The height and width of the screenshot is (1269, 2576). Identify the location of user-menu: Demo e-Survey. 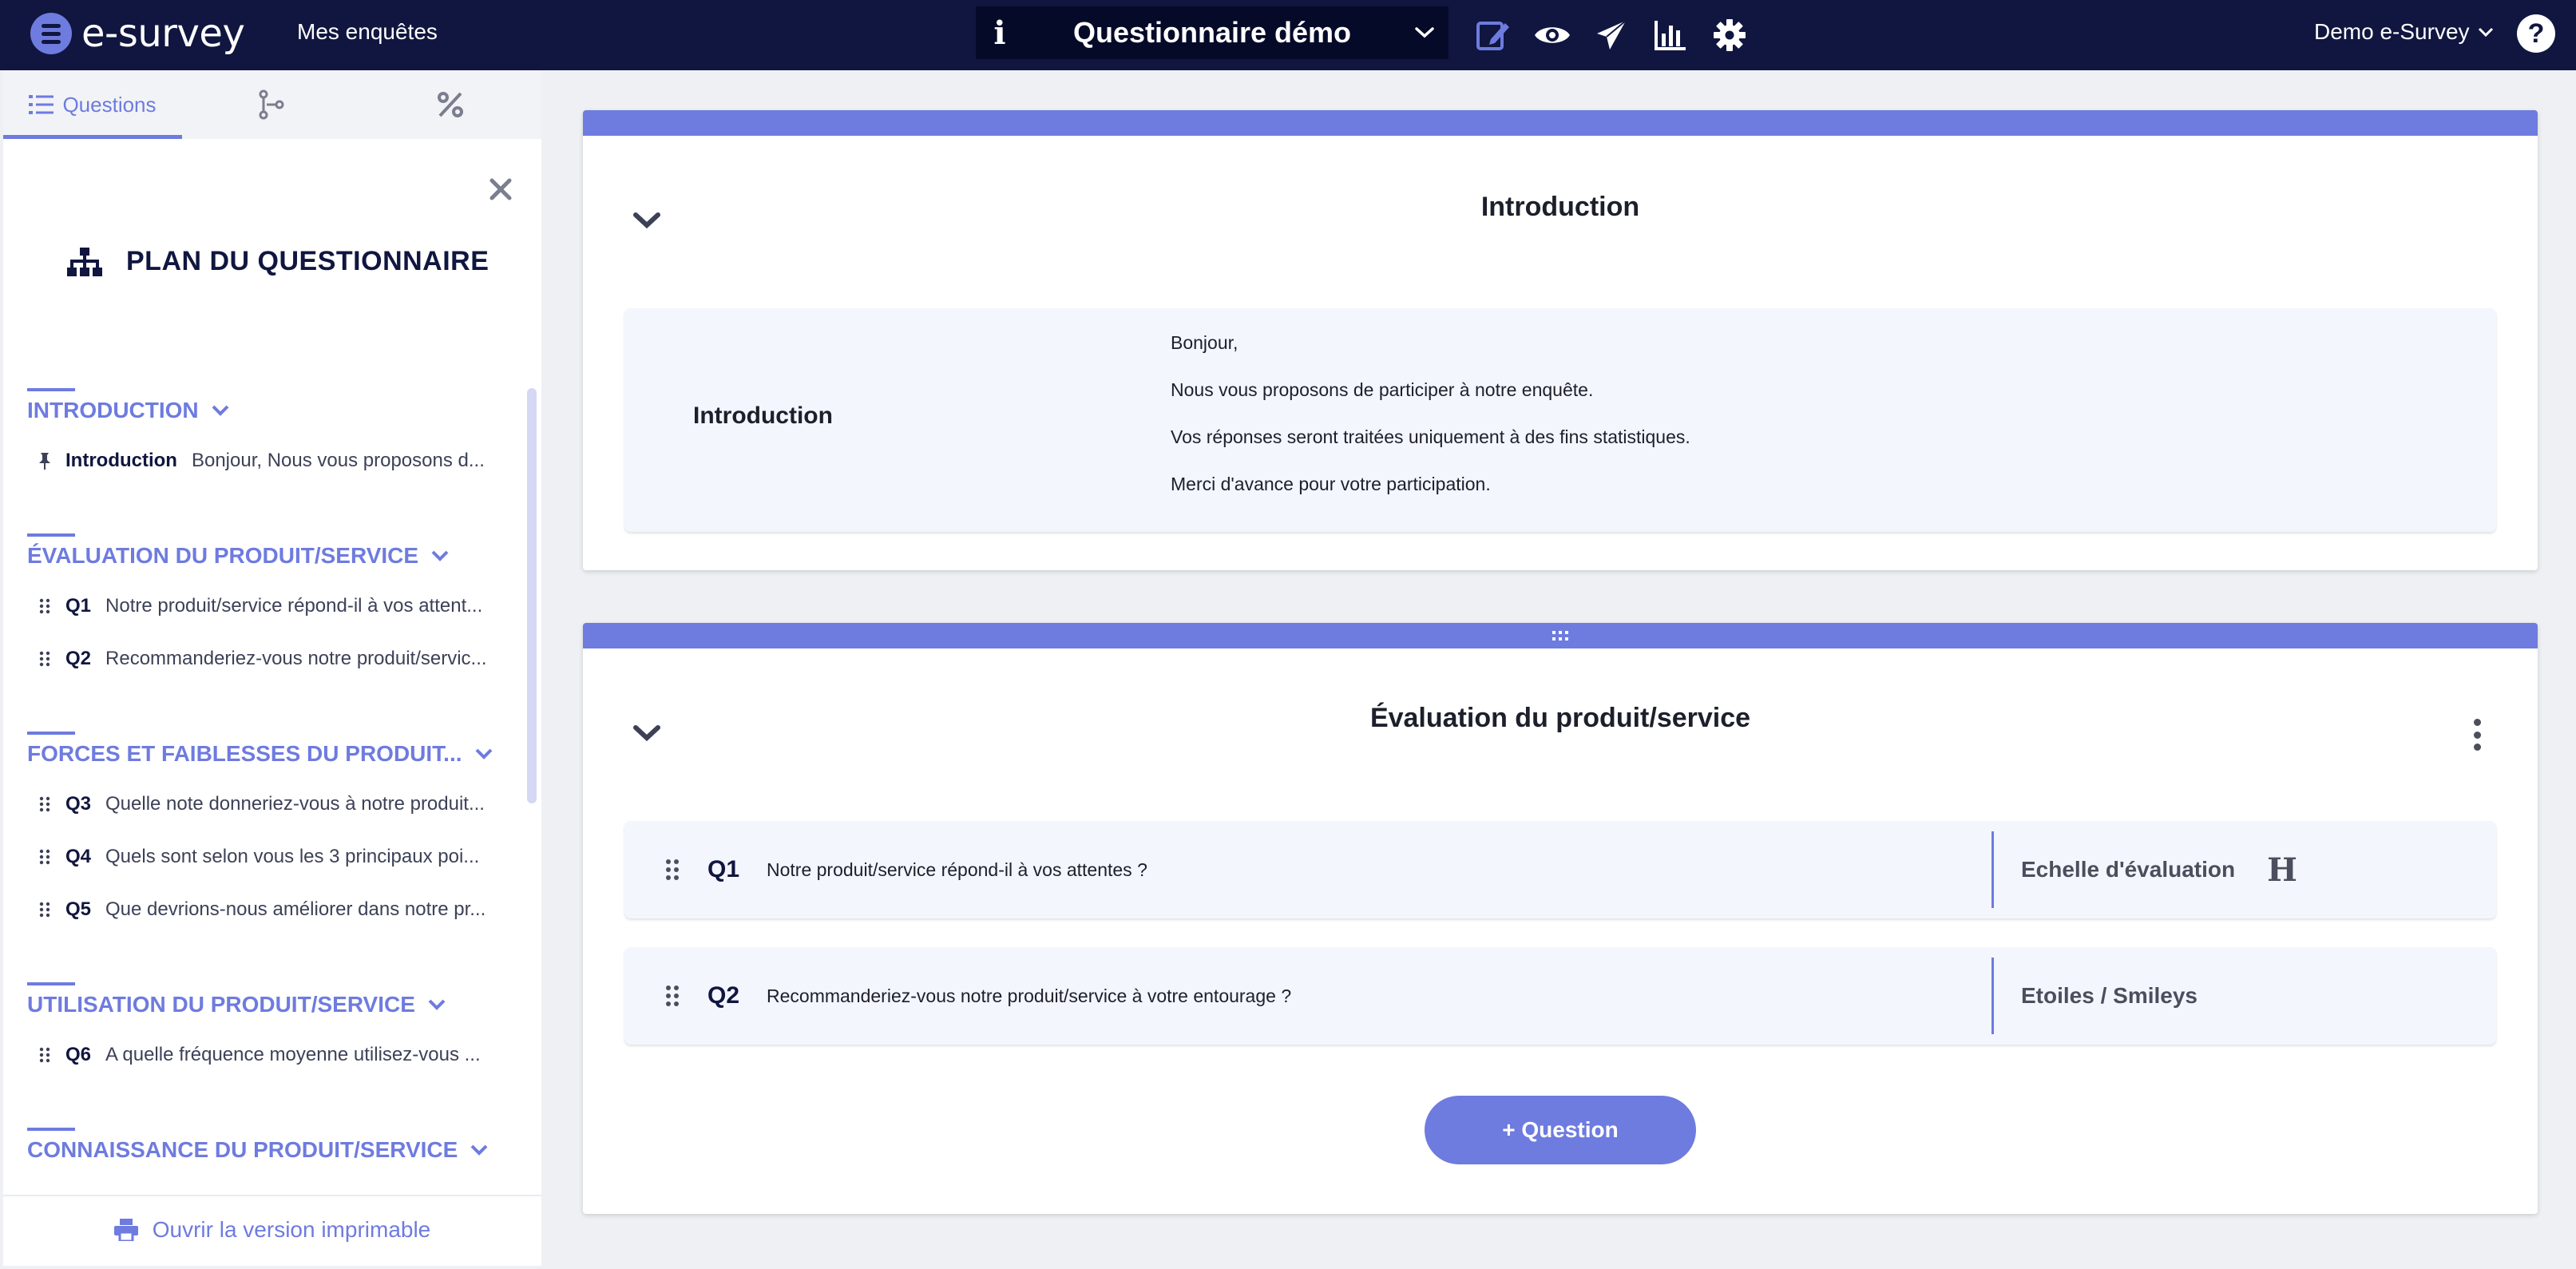
(2404, 32).